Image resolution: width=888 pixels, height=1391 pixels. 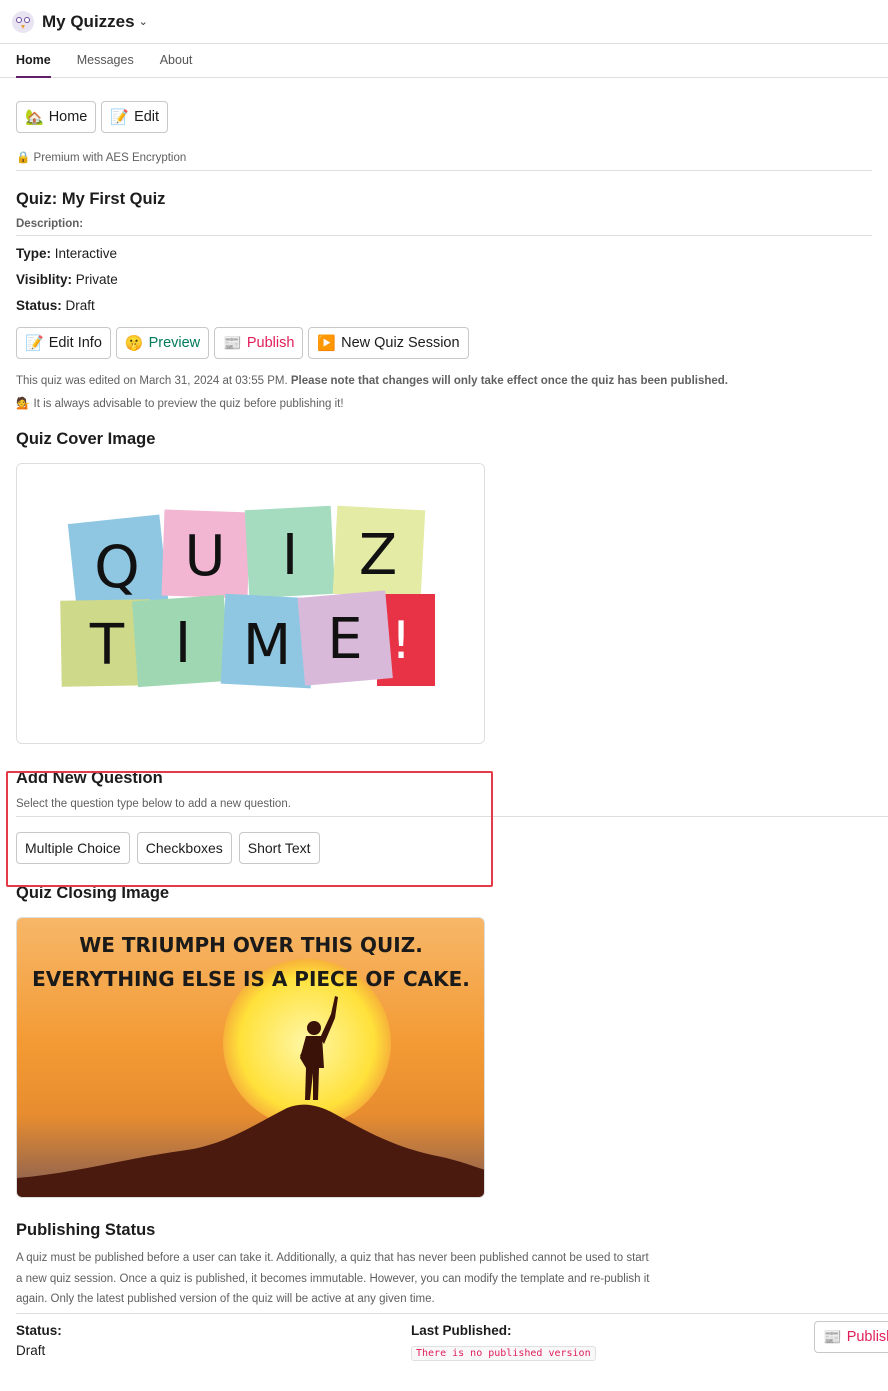 I want to click on cover-image-title: Quiz Cover Image, so click(x=86, y=439).